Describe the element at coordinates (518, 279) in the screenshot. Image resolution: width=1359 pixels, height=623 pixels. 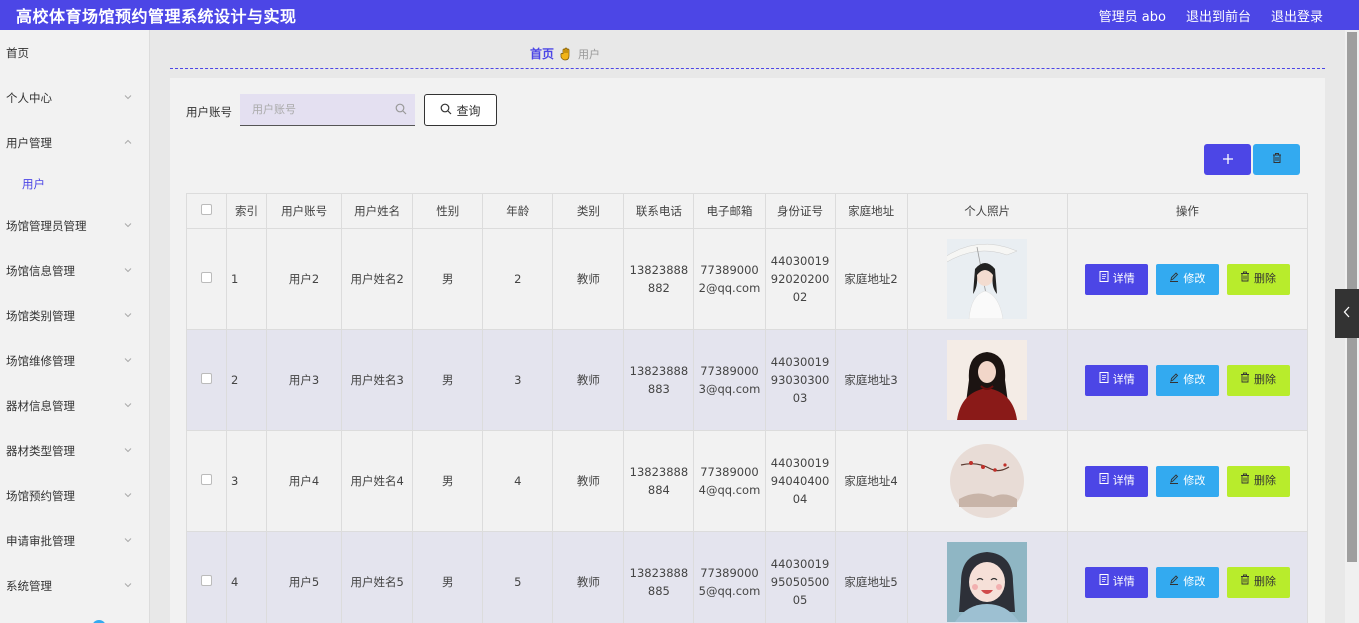
I see `cell-age: 2` at that location.